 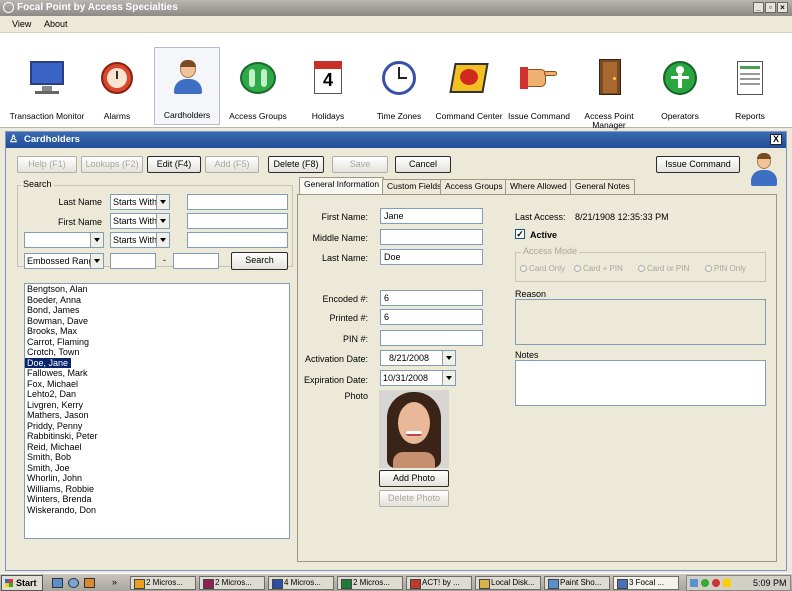 I want to click on menu-about: About, so click(x=56, y=24).